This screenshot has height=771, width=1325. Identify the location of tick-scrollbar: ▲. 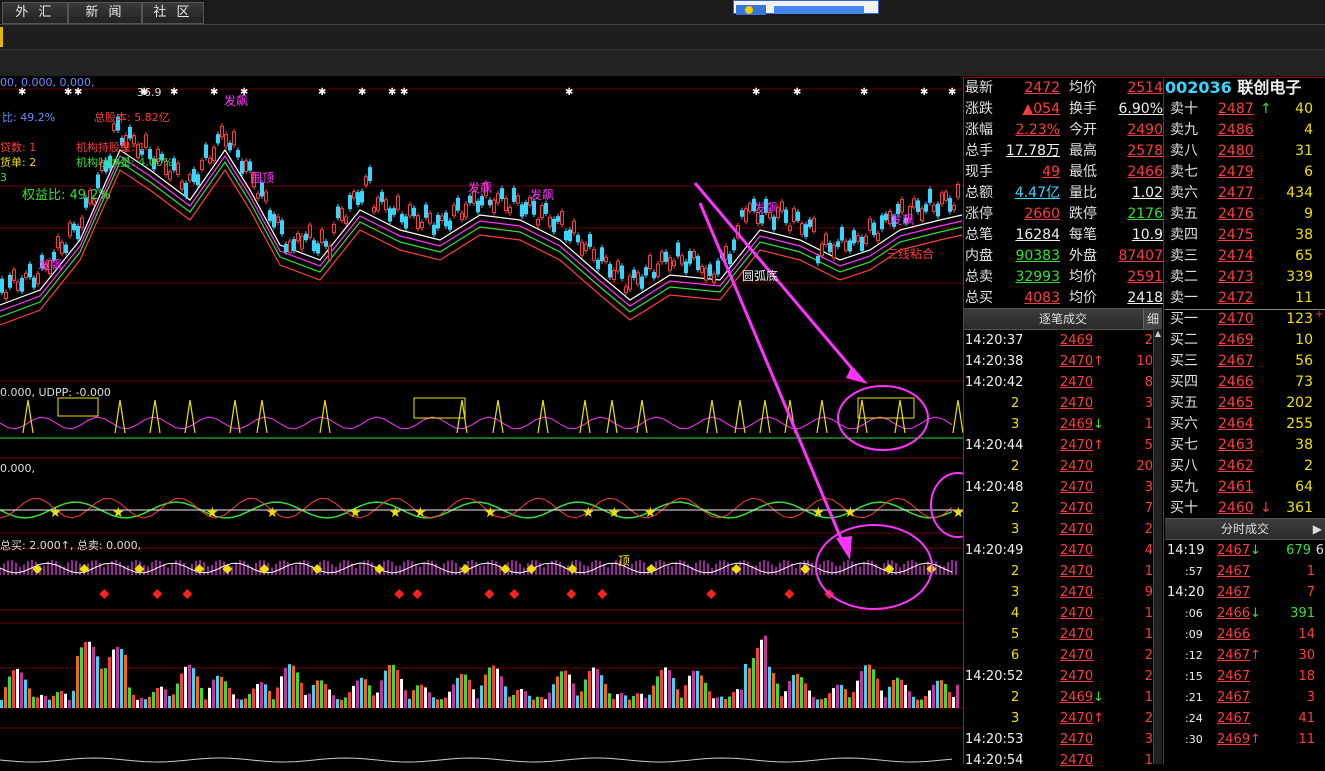
(1157, 546).